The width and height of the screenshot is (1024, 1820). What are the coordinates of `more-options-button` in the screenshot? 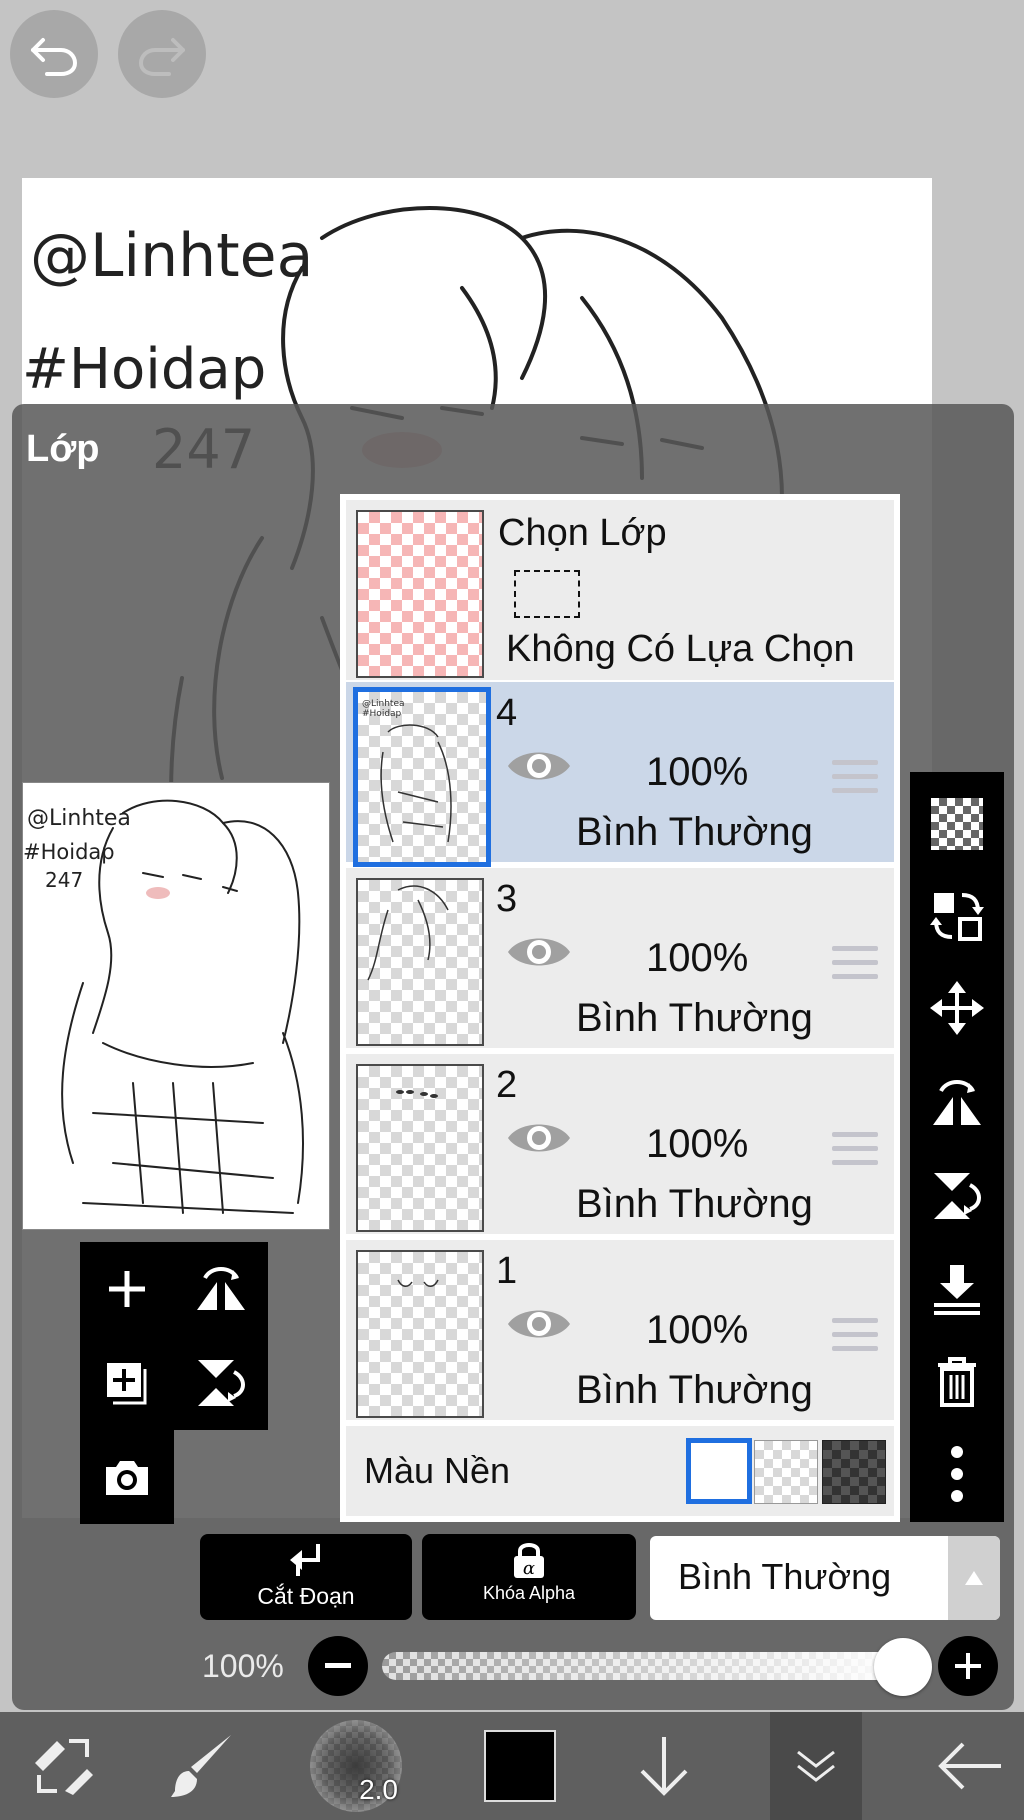 It's located at (957, 1474).